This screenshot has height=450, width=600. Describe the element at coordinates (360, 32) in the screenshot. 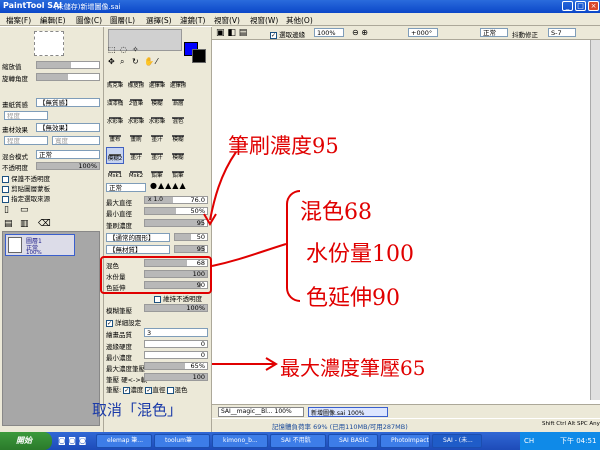

I see `zoom-buttons: ⊖ ⊕` at that location.